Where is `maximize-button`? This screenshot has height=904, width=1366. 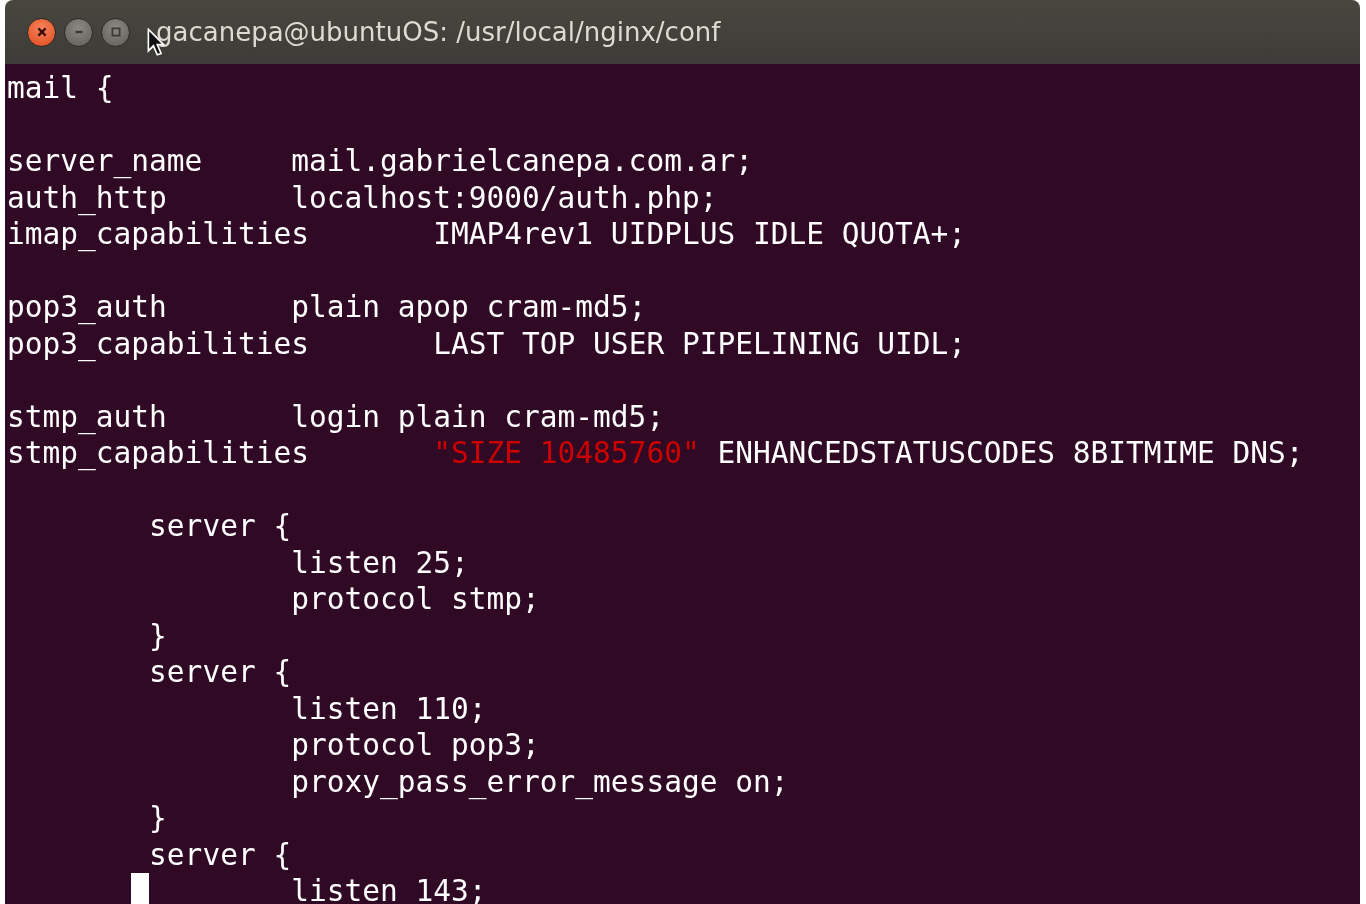
maximize-button is located at coordinates (115, 32).